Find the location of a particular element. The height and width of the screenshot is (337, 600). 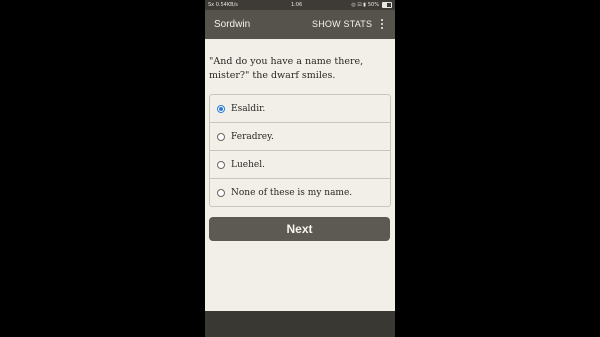

radio-selected-icon is located at coordinates (221, 108).